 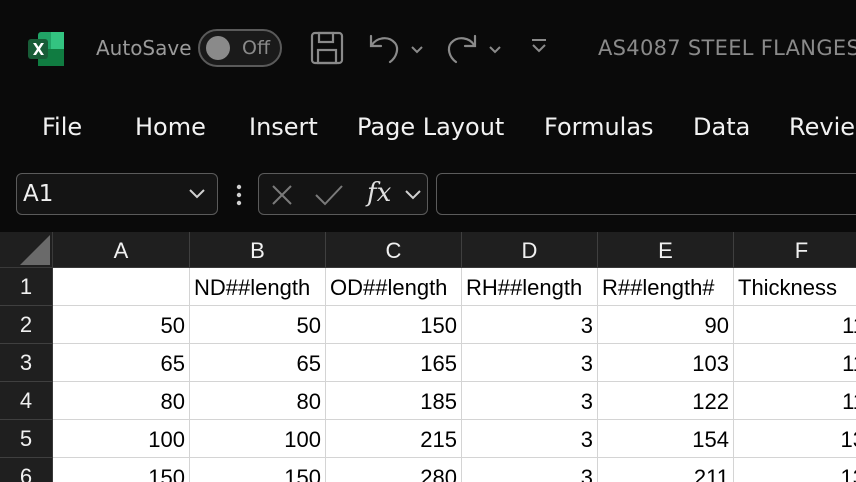 What do you see at coordinates (666, 470) in the screenshot?
I see `cell-e6: 211` at bounding box center [666, 470].